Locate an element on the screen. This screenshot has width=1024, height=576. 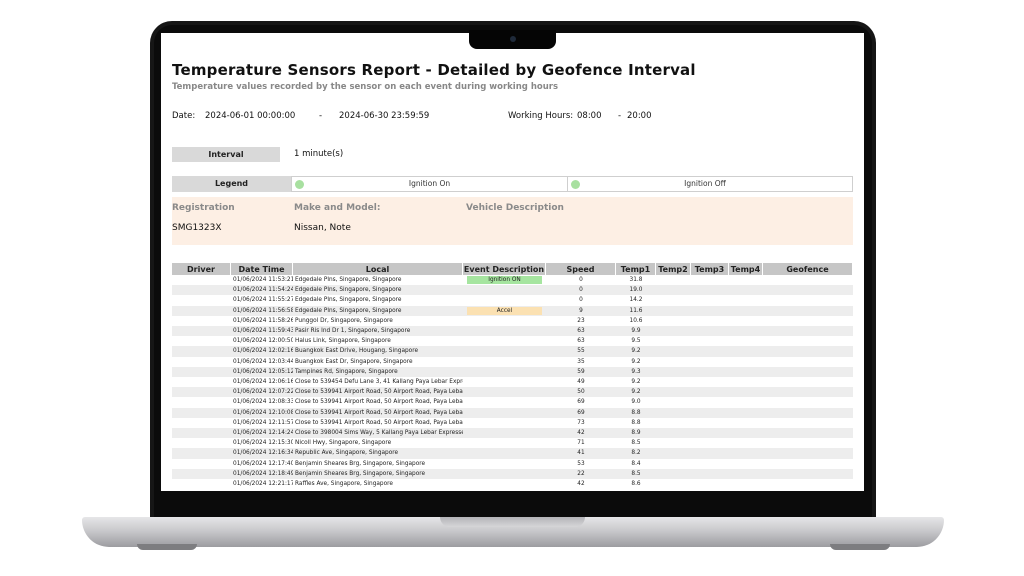
cell-speed: 35 is located at coordinates (581, 361).